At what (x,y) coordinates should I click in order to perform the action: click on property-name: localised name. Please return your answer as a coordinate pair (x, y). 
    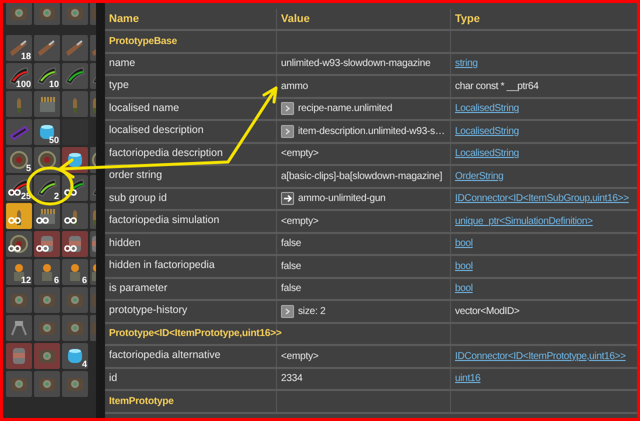
    Looking at the image, I should click on (144, 108).